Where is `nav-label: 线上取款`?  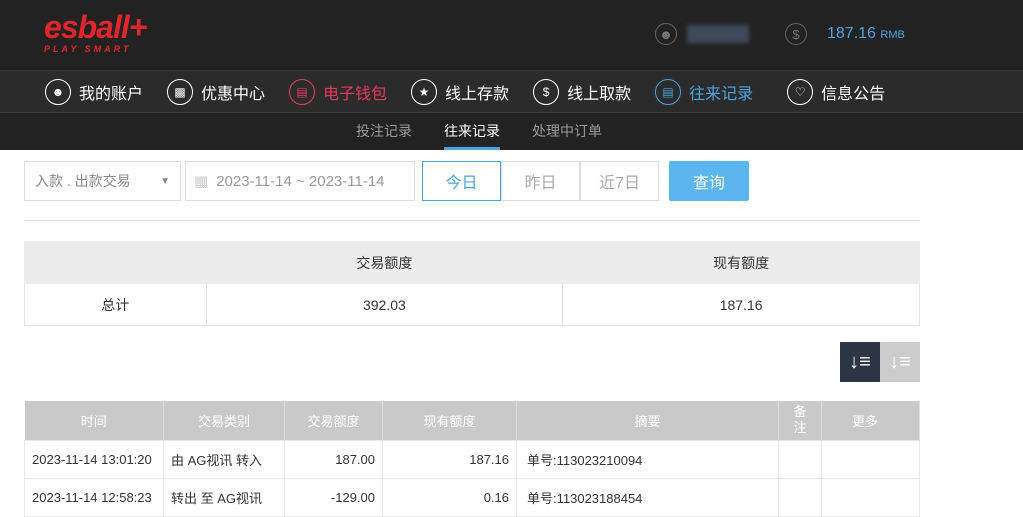 nav-label: 线上取款 is located at coordinates (599, 94).